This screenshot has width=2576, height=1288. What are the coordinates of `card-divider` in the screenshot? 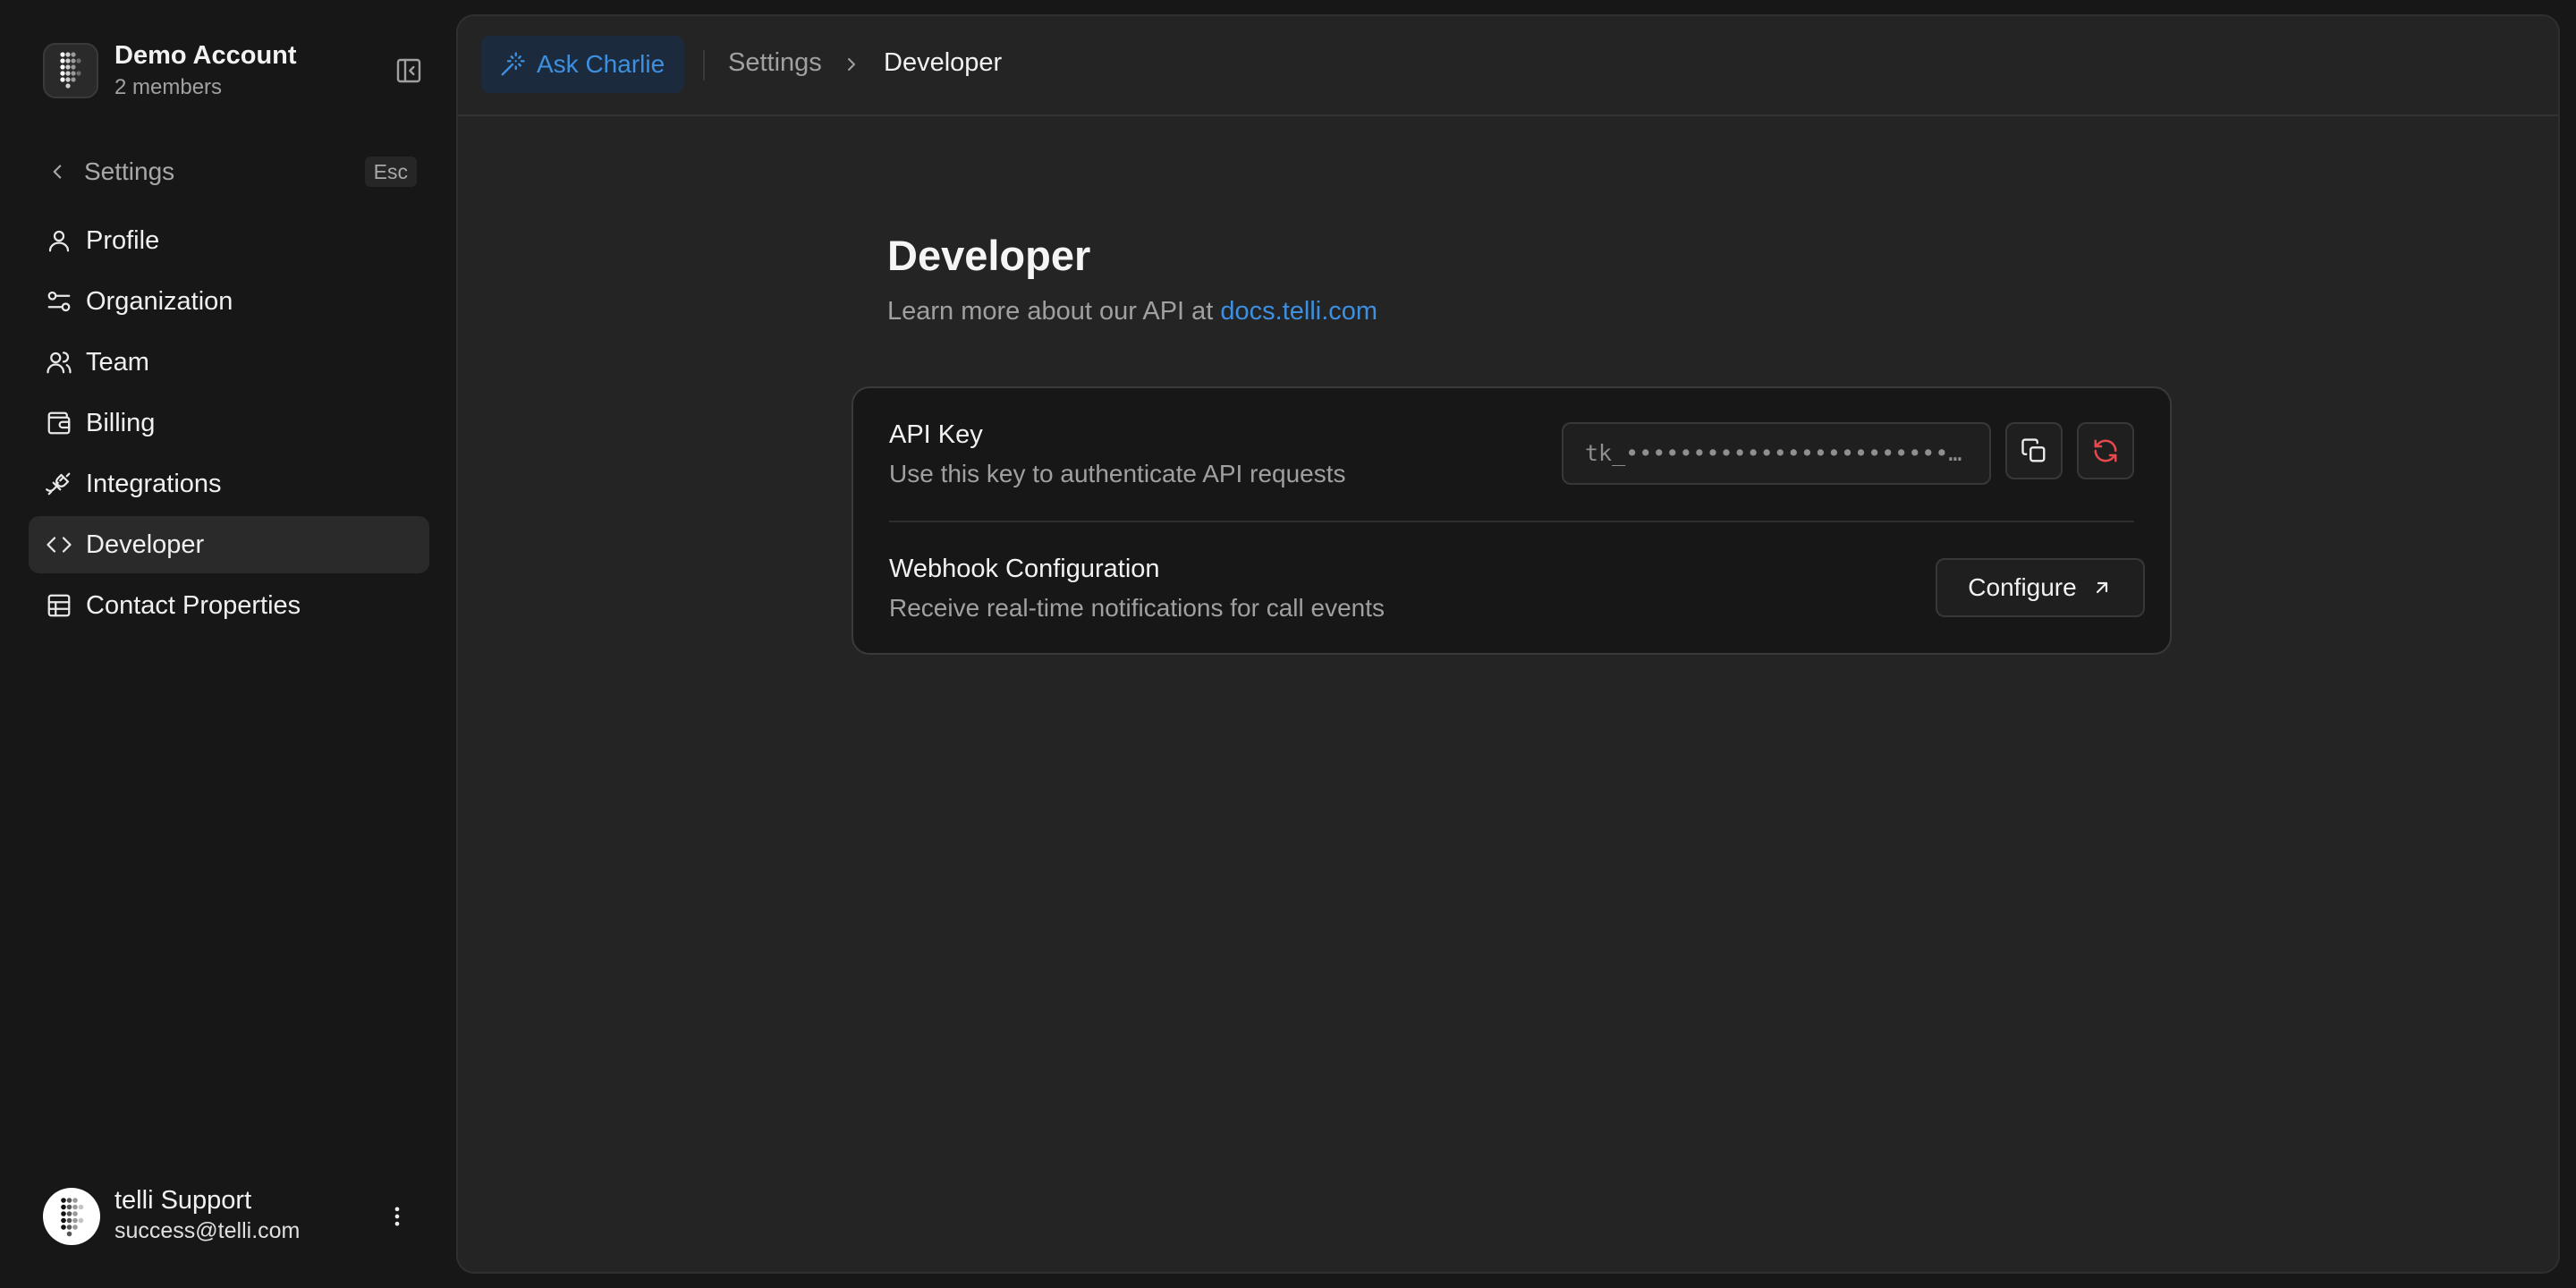 It's located at (1511, 521).